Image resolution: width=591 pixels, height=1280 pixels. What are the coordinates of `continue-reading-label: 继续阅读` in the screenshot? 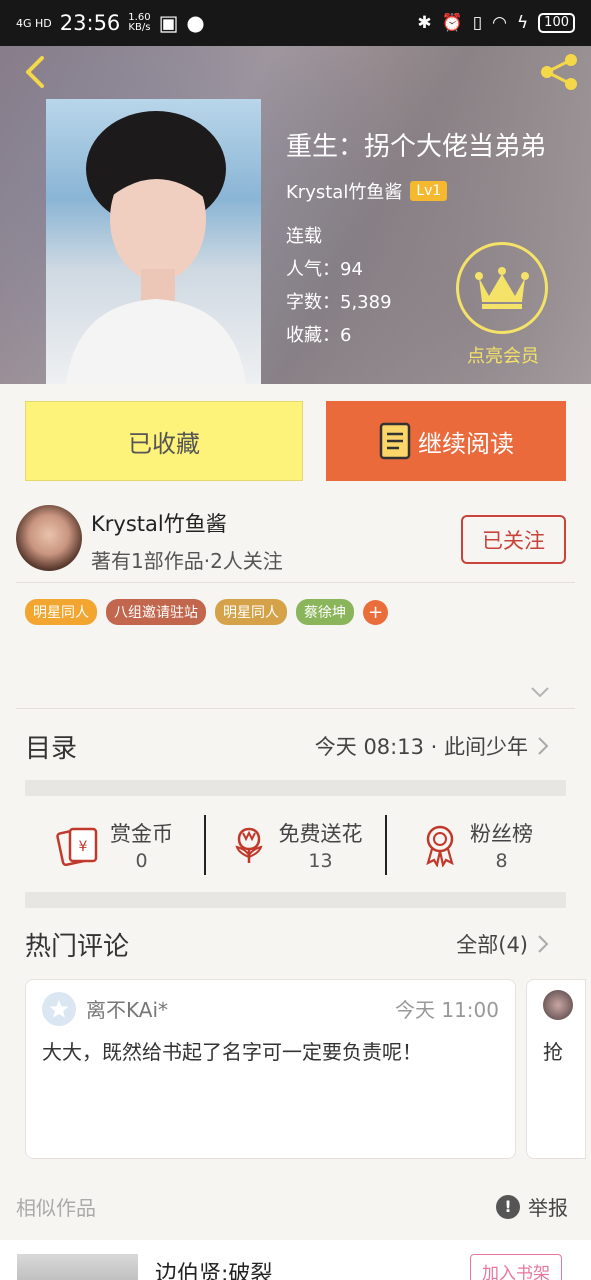 It's located at (466, 443).